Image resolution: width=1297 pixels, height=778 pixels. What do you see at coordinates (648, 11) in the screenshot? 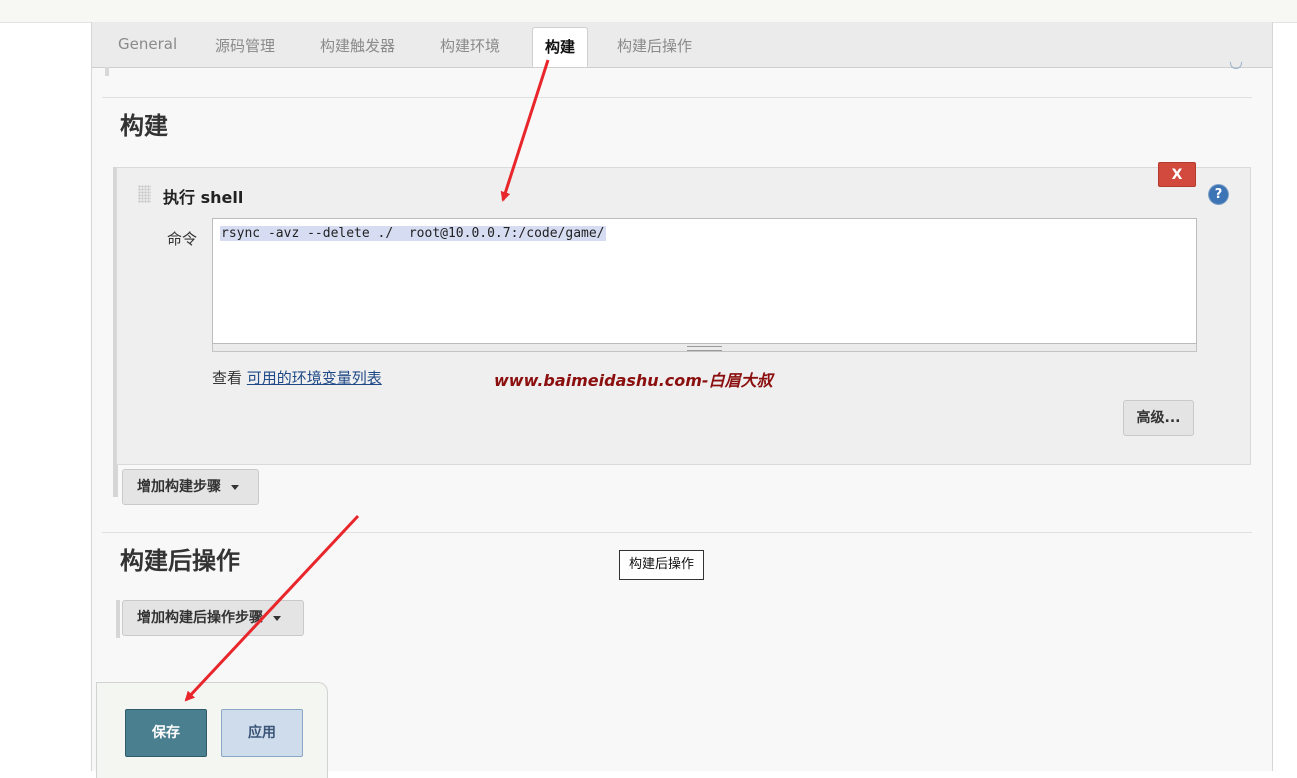
I see `top-bar` at bounding box center [648, 11].